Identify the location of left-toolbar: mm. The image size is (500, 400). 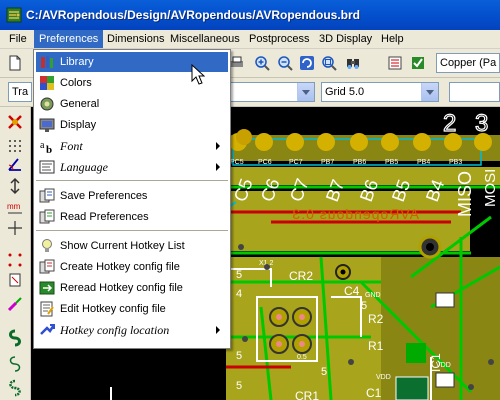
(15, 253).